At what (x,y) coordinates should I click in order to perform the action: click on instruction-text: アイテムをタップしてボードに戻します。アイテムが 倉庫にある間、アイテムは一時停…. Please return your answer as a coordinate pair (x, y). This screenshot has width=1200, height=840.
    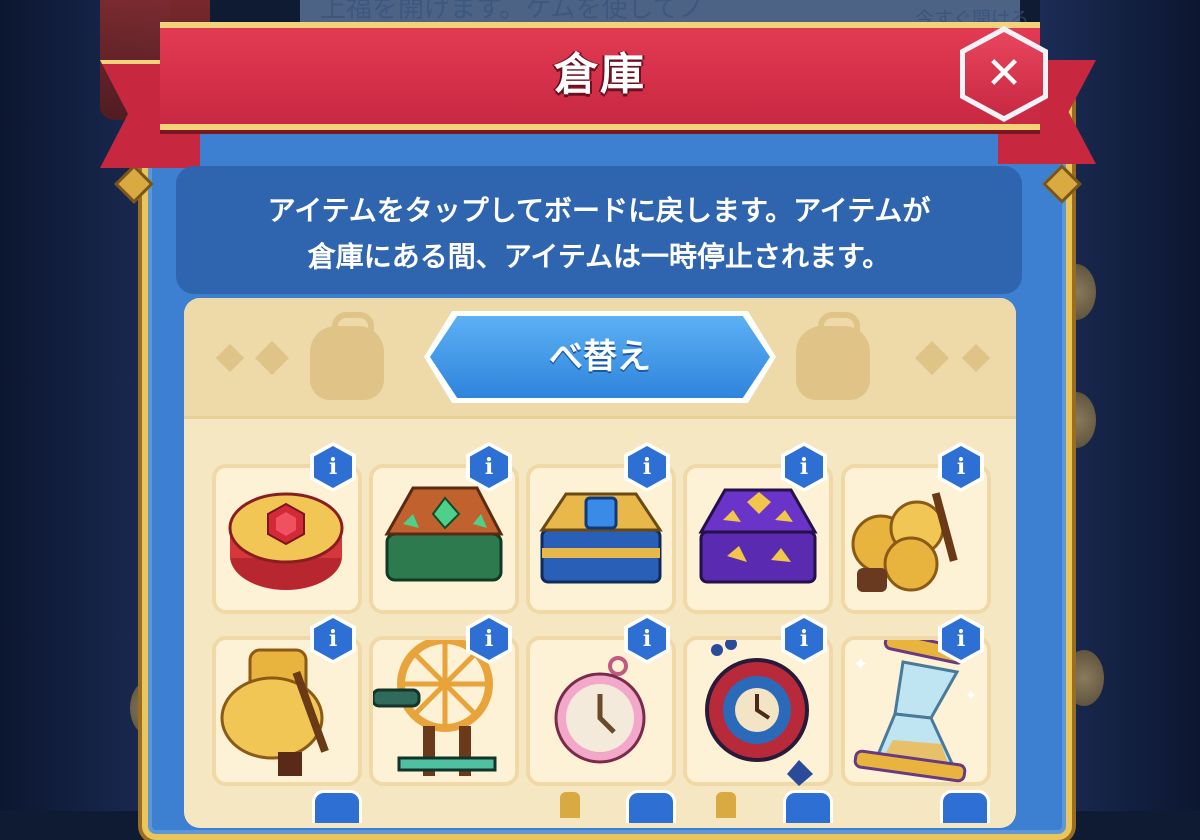
    Looking at the image, I should click on (599, 234).